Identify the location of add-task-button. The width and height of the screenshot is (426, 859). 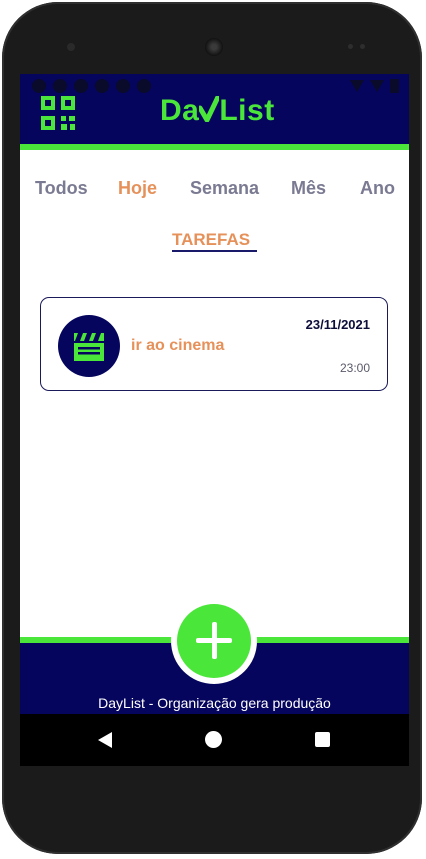
(214, 641).